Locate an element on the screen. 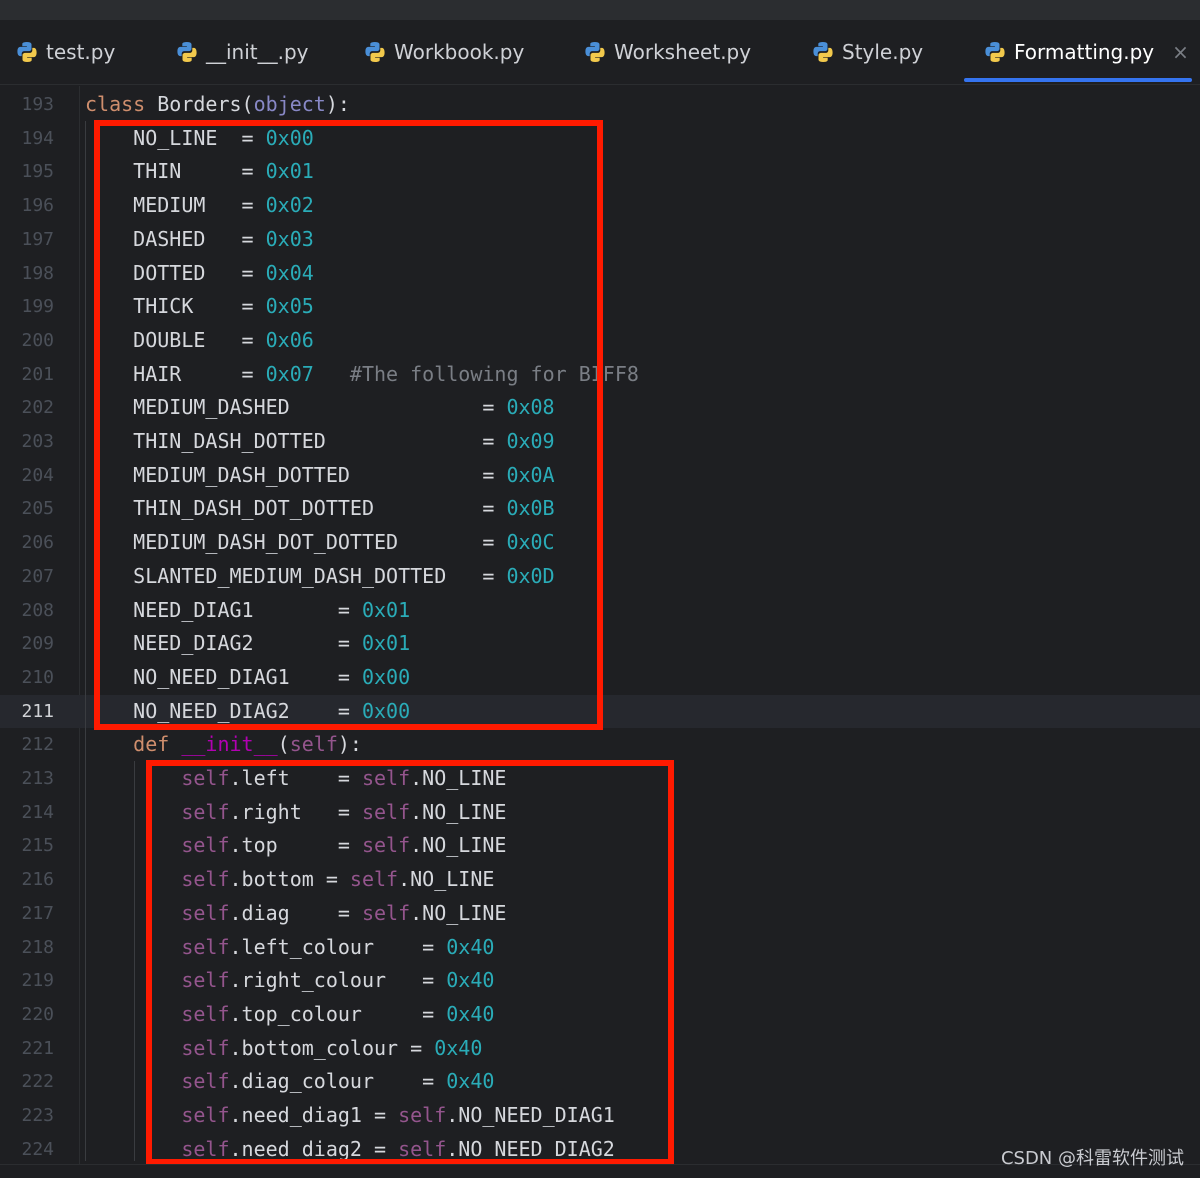 This screenshot has width=1200, height=1178. line-number: 216 is located at coordinates (37, 880).